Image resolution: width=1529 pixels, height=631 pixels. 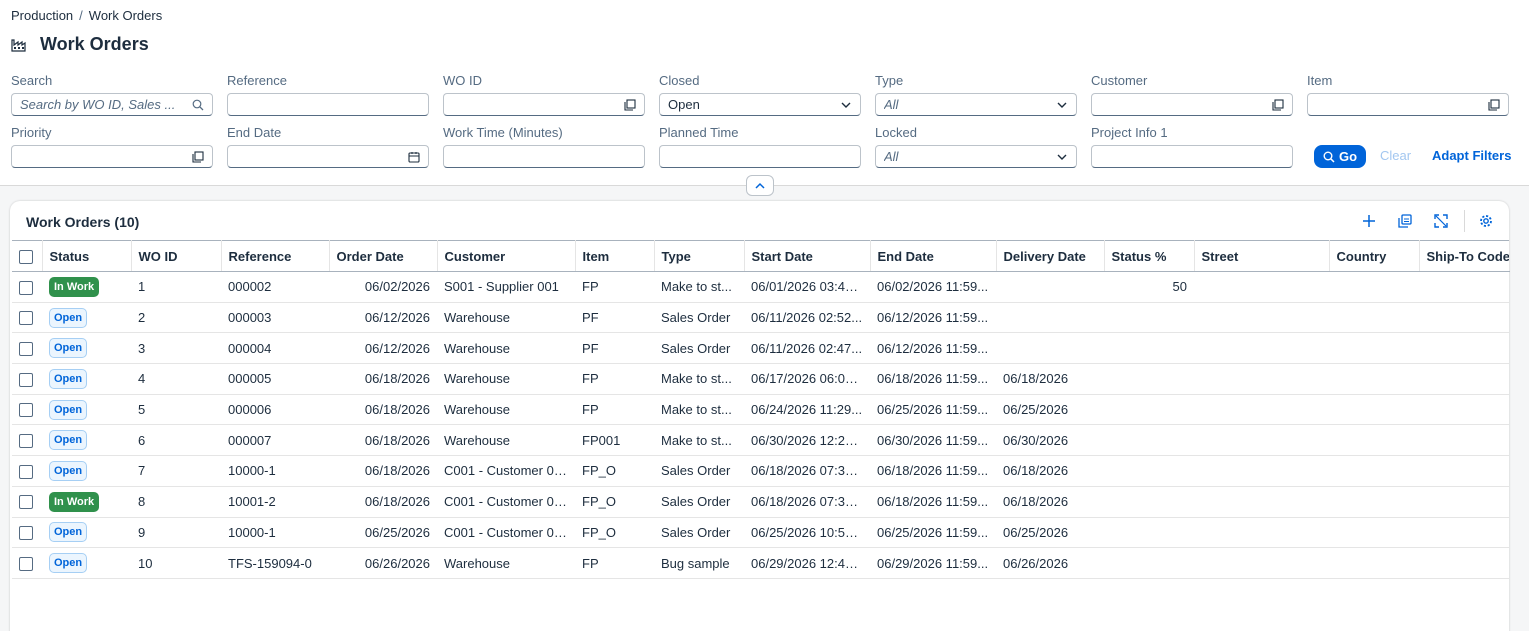 I want to click on select-all-header, so click(x=27, y=256).